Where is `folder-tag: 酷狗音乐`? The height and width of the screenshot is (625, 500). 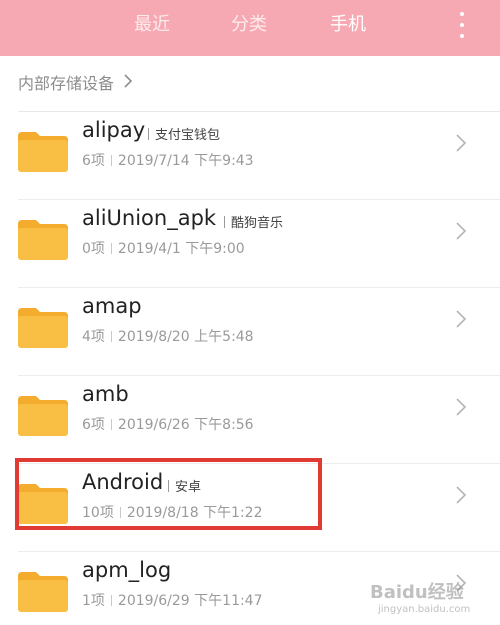 folder-tag: 酷狗音乐 is located at coordinates (253, 221).